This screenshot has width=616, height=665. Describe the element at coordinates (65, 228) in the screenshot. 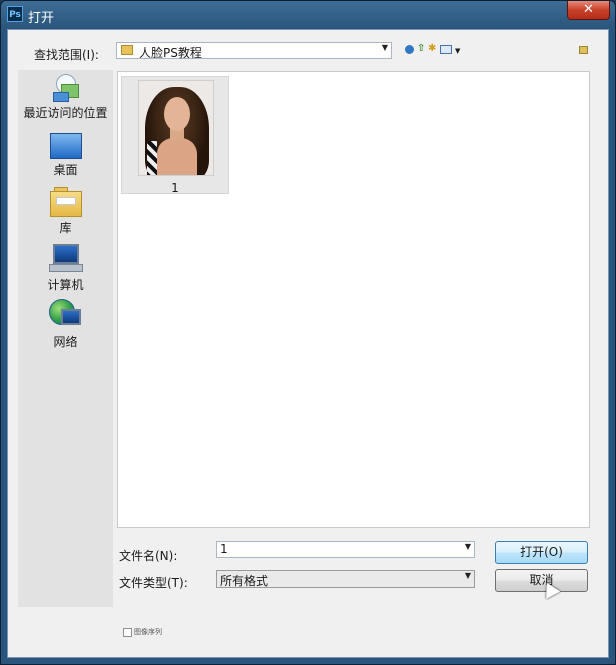

I see `place-label: 库` at that location.